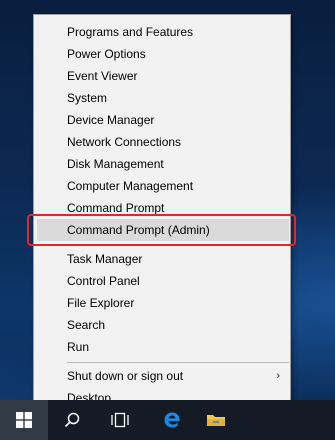 The height and width of the screenshot is (440, 335). What do you see at coordinates (162, 259) in the screenshot?
I see `menu-item-task-manager: Task Manager` at bounding box center [162, 259].